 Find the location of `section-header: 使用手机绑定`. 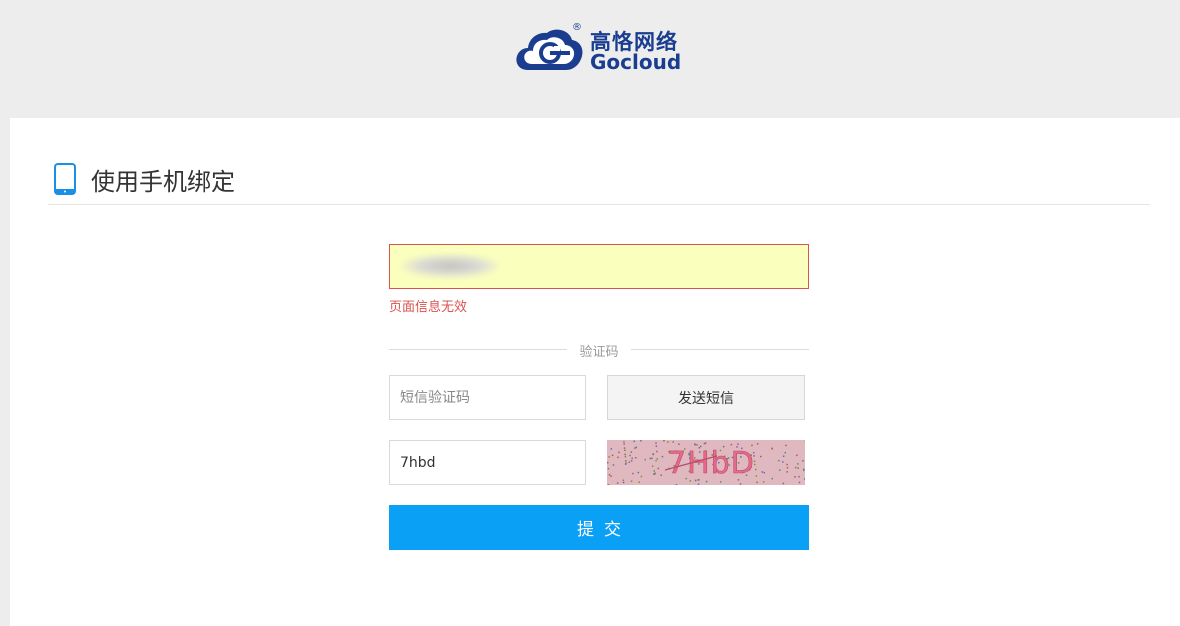

section-header: 使用手机绑定 is located at coordinates (599, 181).